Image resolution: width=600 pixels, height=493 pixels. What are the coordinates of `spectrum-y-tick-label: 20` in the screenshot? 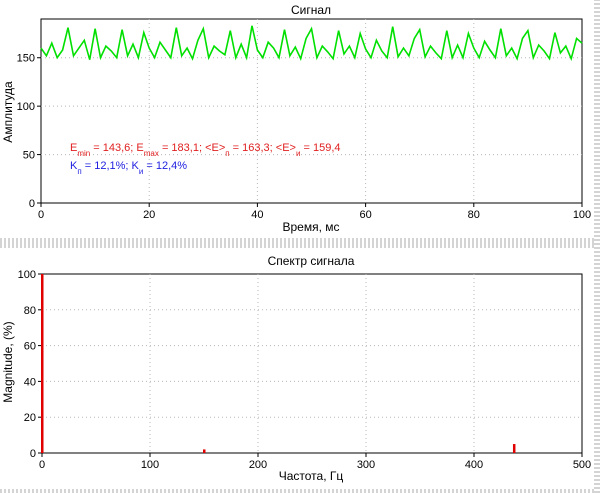 It's located at (30, 418).